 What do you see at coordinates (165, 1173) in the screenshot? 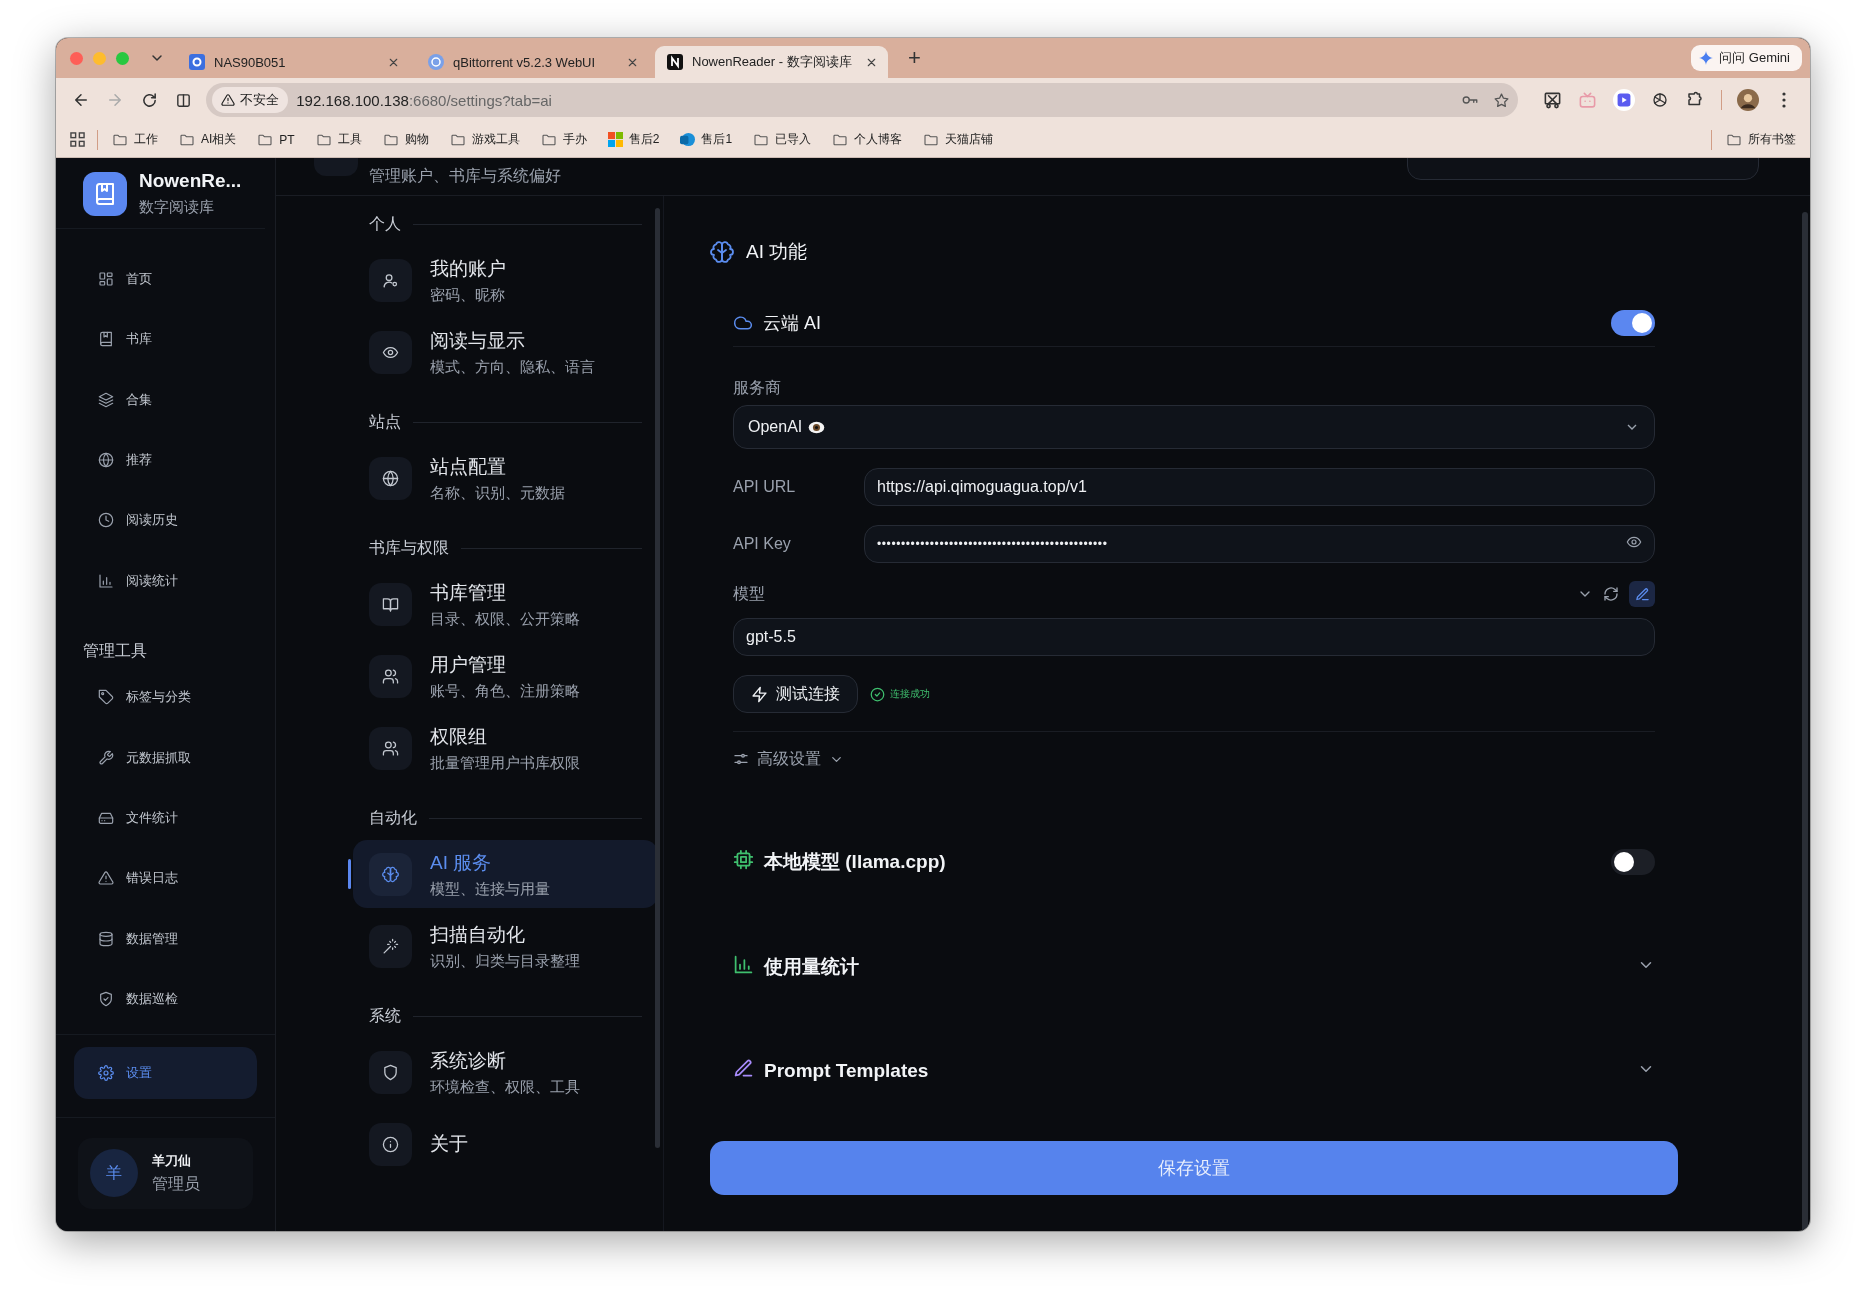
I see `user-card: 羊 羊刀仙 管理员` at bounding box center [165, 1173].